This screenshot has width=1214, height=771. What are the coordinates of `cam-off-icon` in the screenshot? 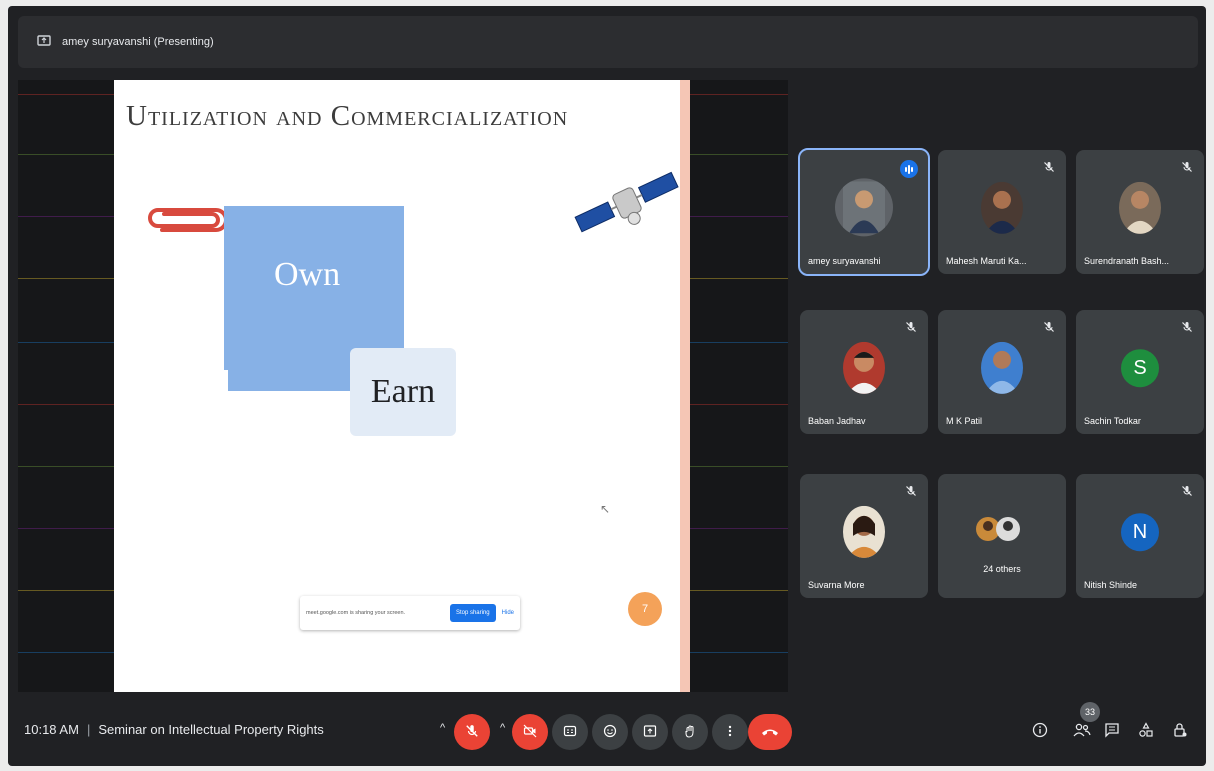 It's located at (530, 732).